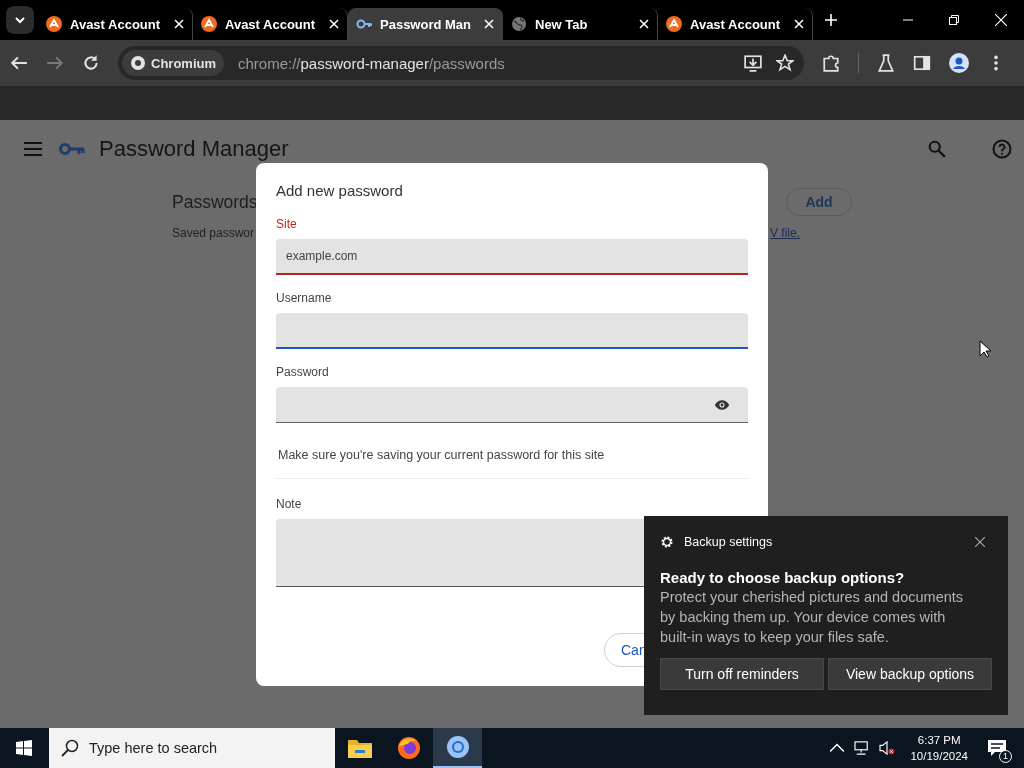 Image resolution: width=1024 pixels, height=768 pixels. I want to click on windows-icon, so click(24, 748).